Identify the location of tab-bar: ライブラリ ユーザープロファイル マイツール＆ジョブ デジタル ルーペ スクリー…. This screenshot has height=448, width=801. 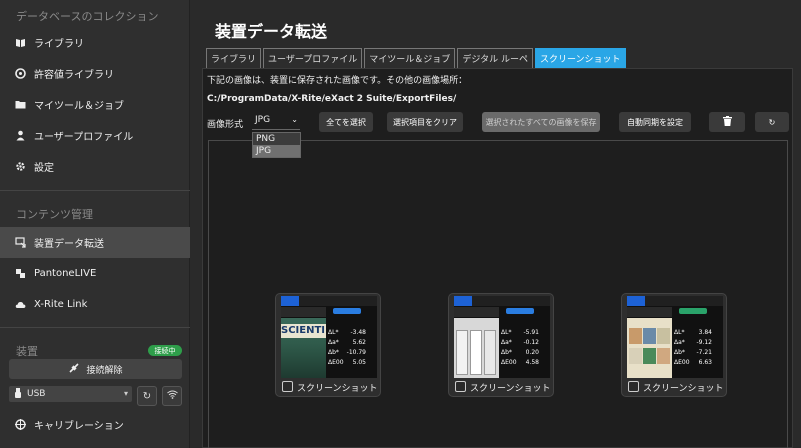
(416, 58).